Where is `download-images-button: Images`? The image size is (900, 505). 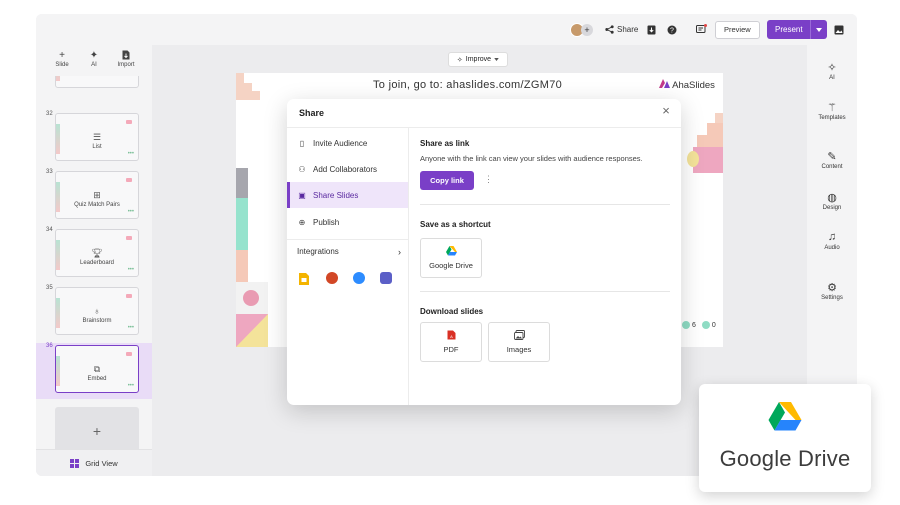 download-images-button: Images is located at coordinates (519, 342).